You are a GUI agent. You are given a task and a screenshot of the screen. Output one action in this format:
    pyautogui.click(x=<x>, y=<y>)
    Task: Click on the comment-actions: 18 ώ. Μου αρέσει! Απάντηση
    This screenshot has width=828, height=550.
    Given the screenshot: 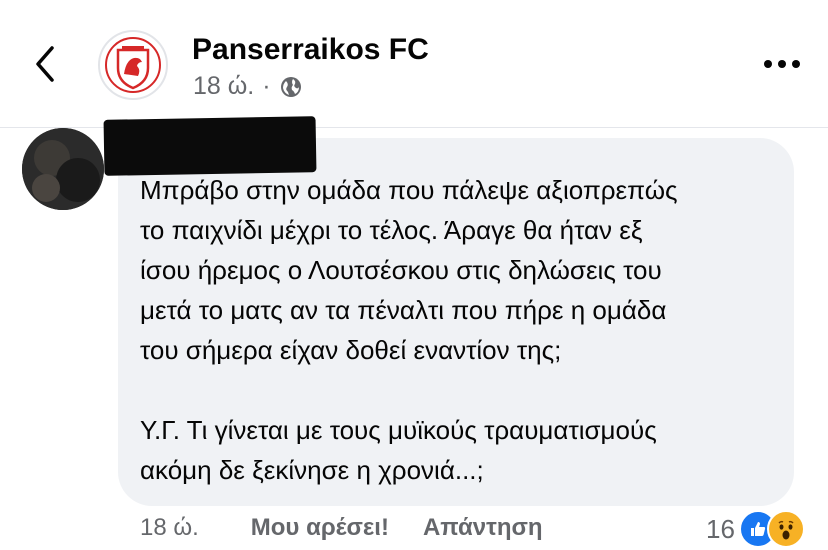 What is the action you would take?
    pyautogui.click(x=341, y=528)
    